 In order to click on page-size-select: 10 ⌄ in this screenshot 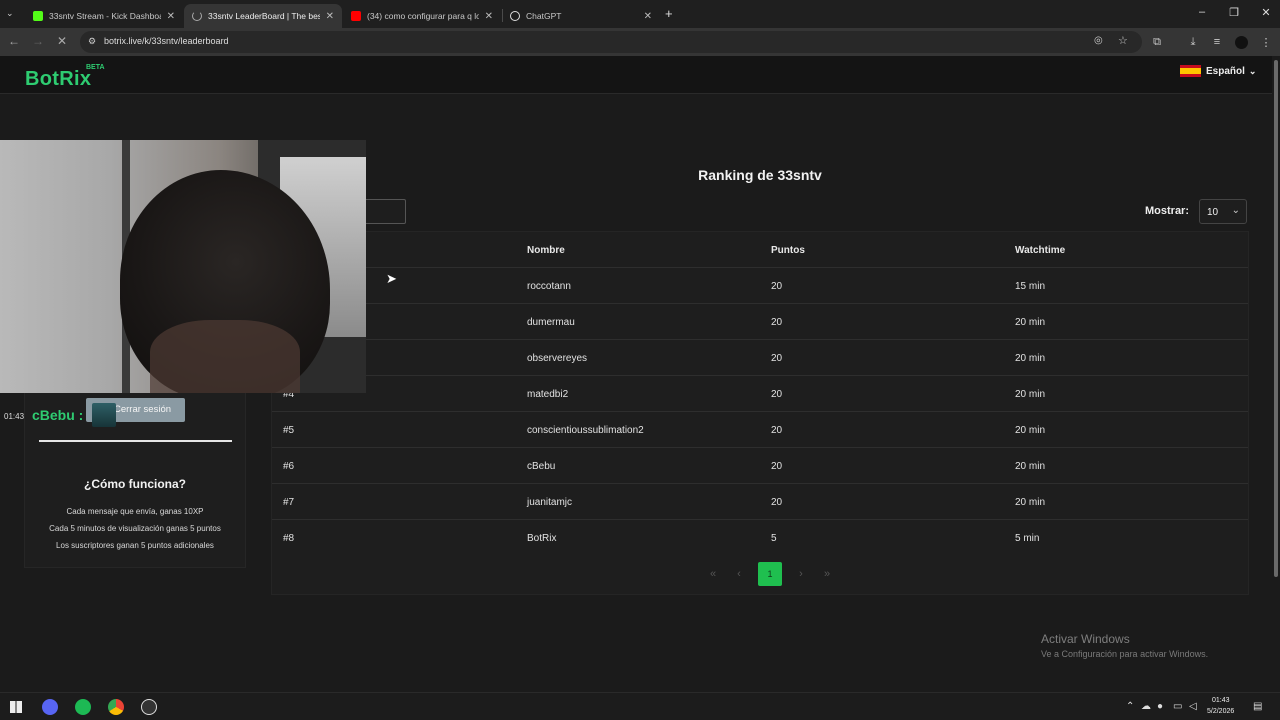, I will do `click(1223, 211)`.